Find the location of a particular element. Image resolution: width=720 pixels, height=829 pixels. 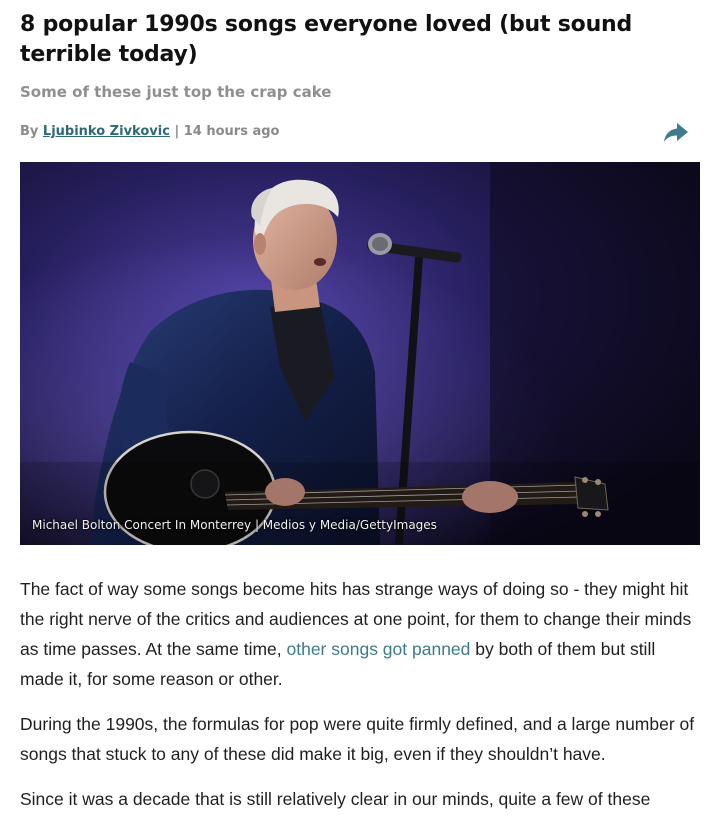

share-arrow-icon is located at coordinates (676, 132).